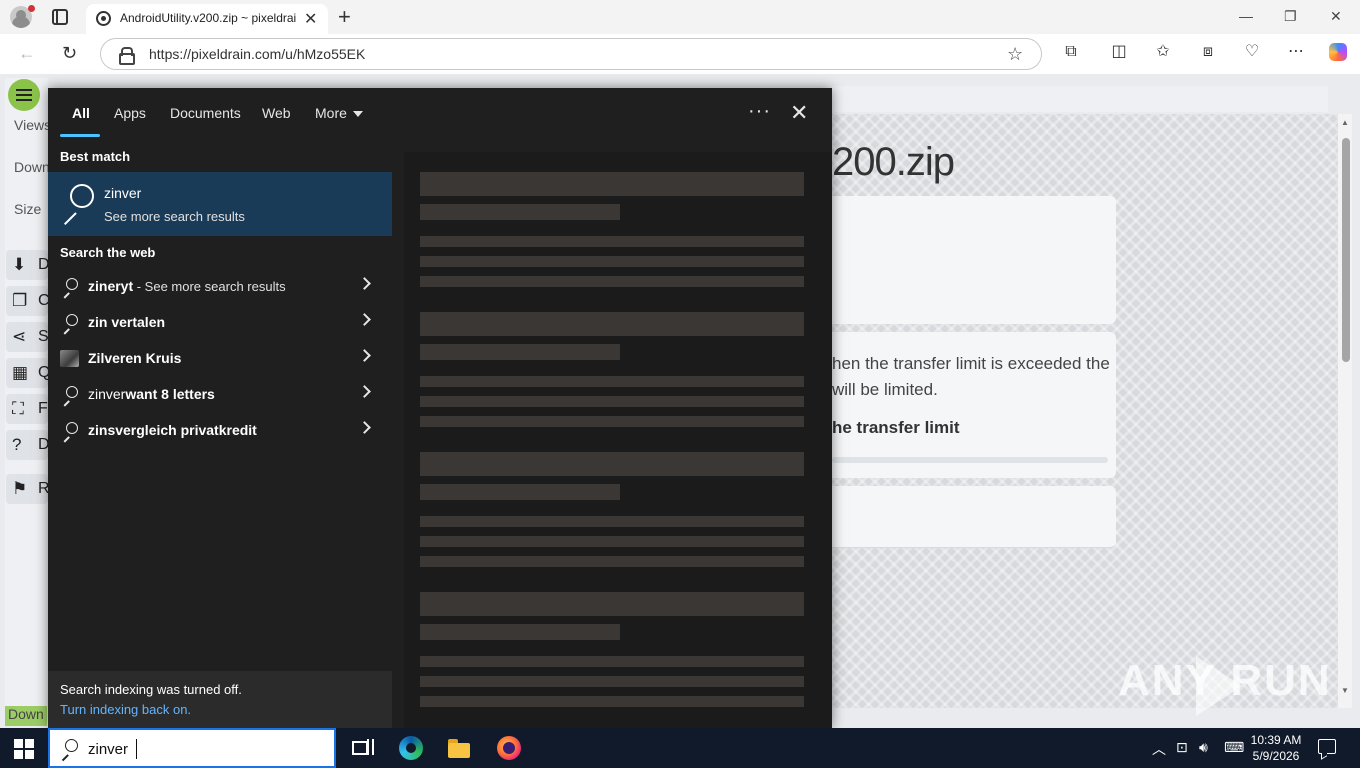  I want to click on web-result-bold: zineryt, so click(111, 286).